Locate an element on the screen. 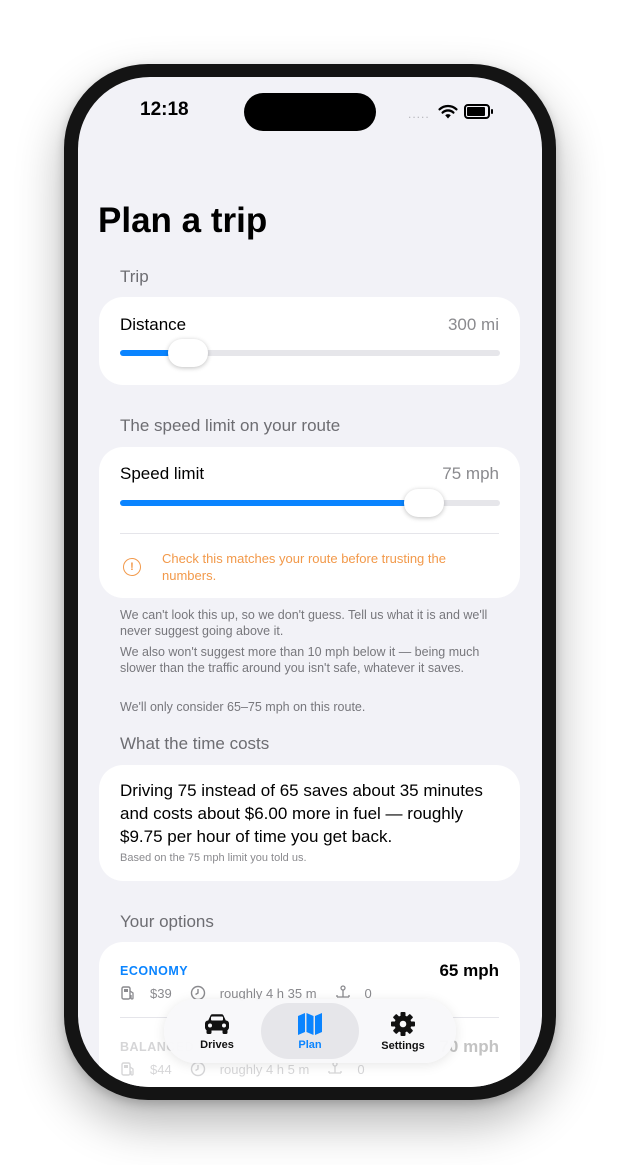 This screenshot has width=620, height=1165. distance-card: Distance 300 mi is located at coordinates (309, 341).